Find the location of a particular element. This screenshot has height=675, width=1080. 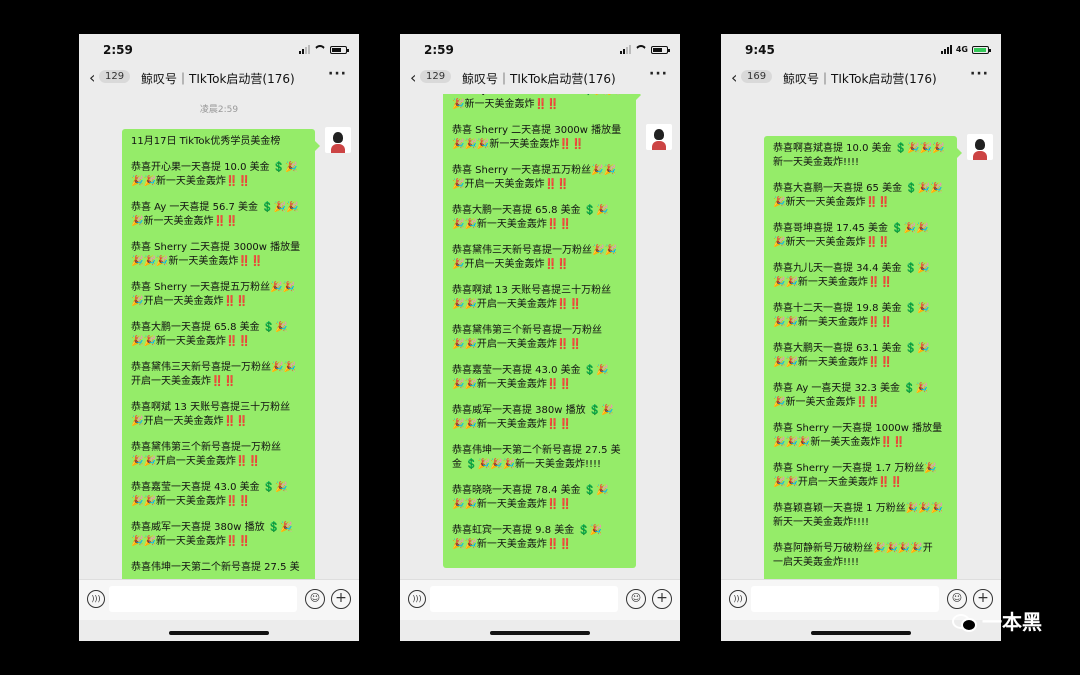

message-line: 恭喜 Sherry 二天喜提 3000w 播放量 🎉🎉🎉新一天美金轰炸‼️‼️ is located at coordinates (539, 138).